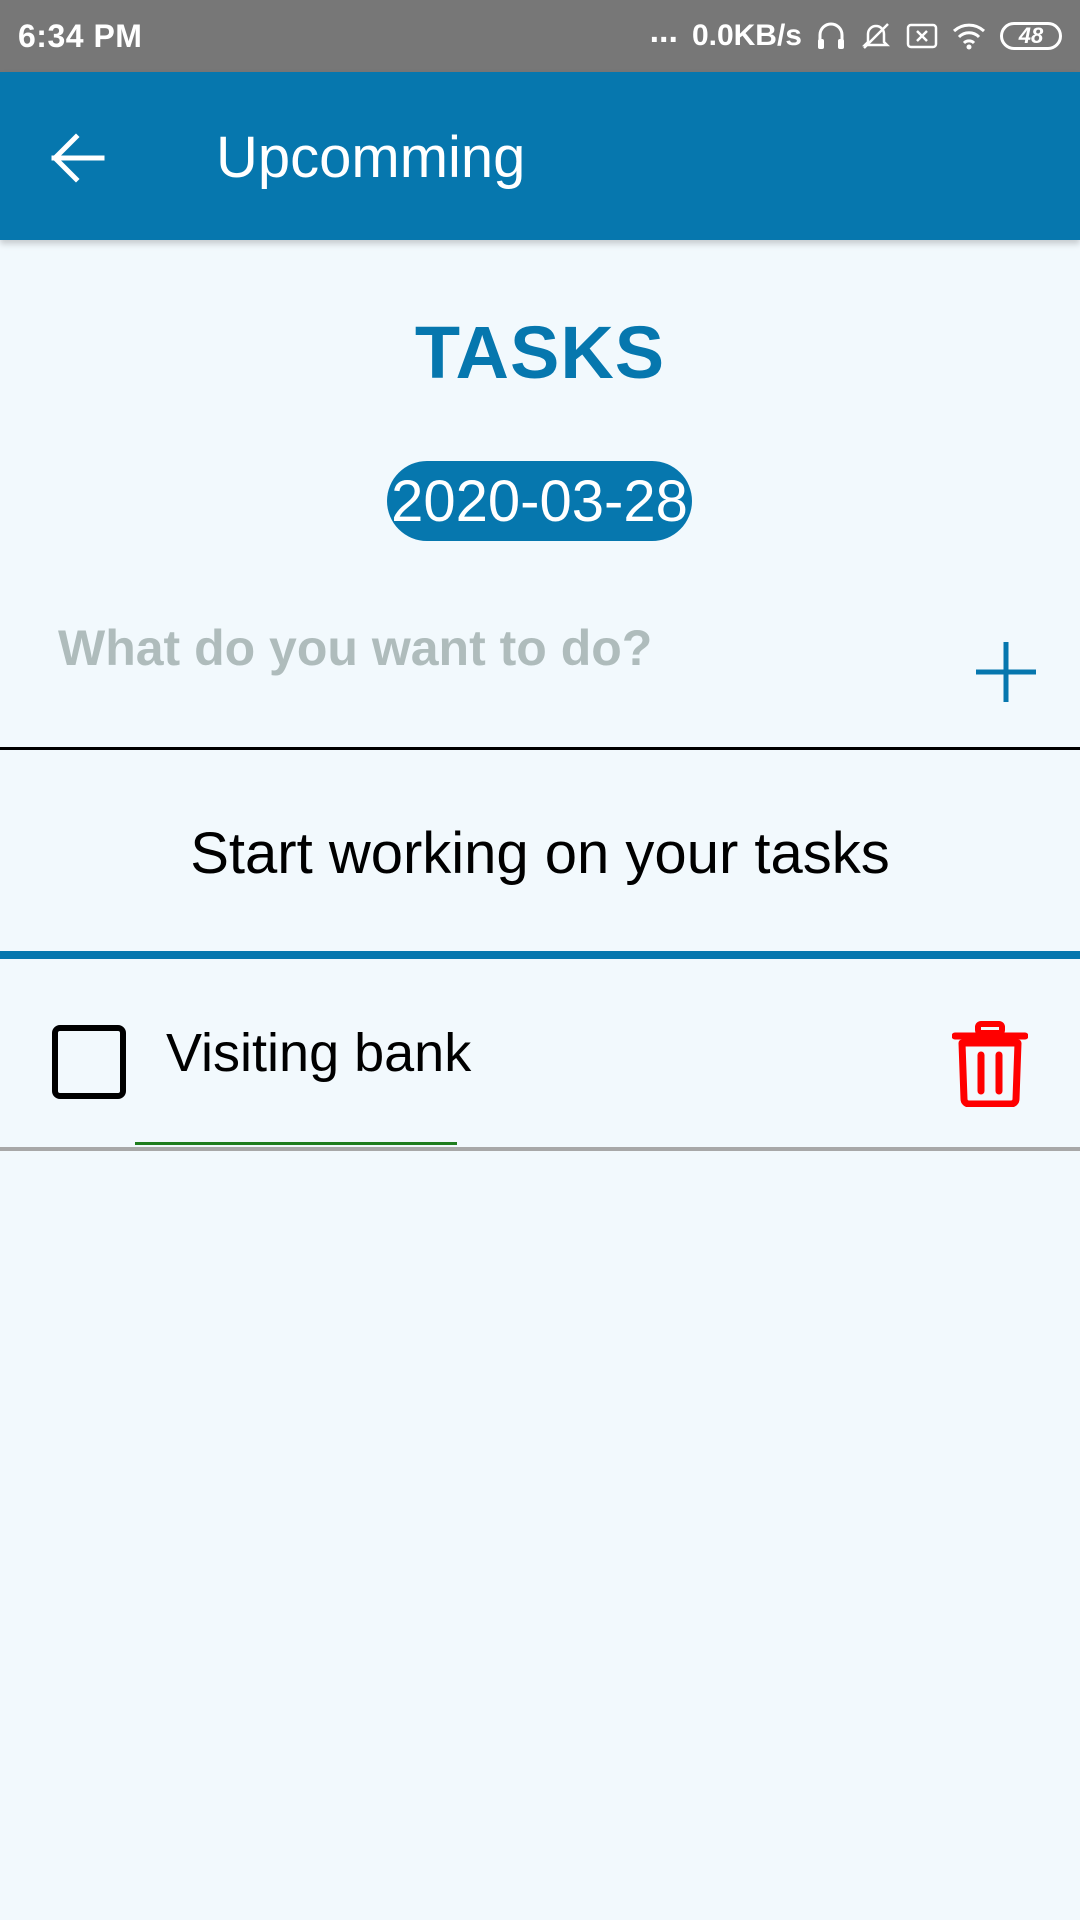 The height and width of the screenshot is (1920, 1080). I want to click on headphones-icon, so click(831, 36).